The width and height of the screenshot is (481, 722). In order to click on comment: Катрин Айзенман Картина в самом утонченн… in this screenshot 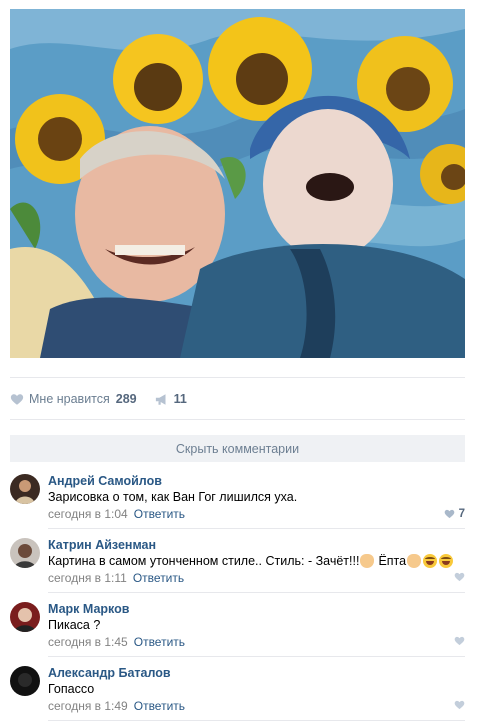, I will do `click(237, 561)`.